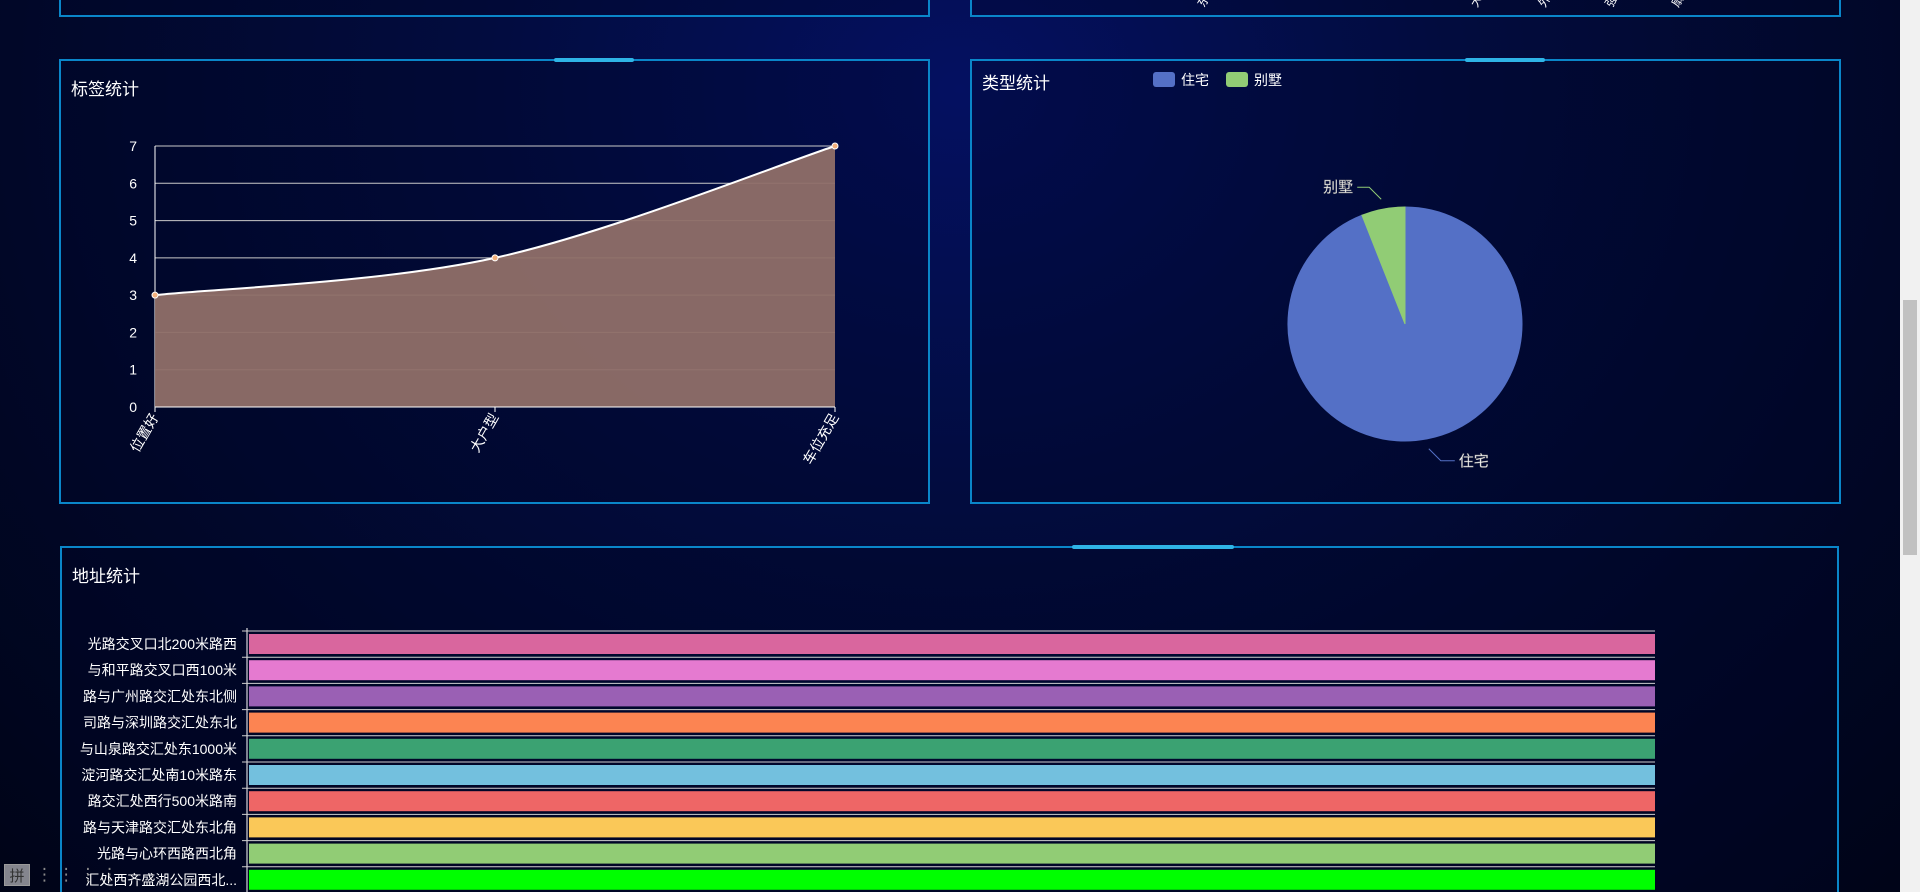 The width and height of the screenshot is (1920, 892). What do you see at coordinates (1338, 187) in the screenshot?
I see `pie-label: 别墅` at bounding box center [1338, 187].